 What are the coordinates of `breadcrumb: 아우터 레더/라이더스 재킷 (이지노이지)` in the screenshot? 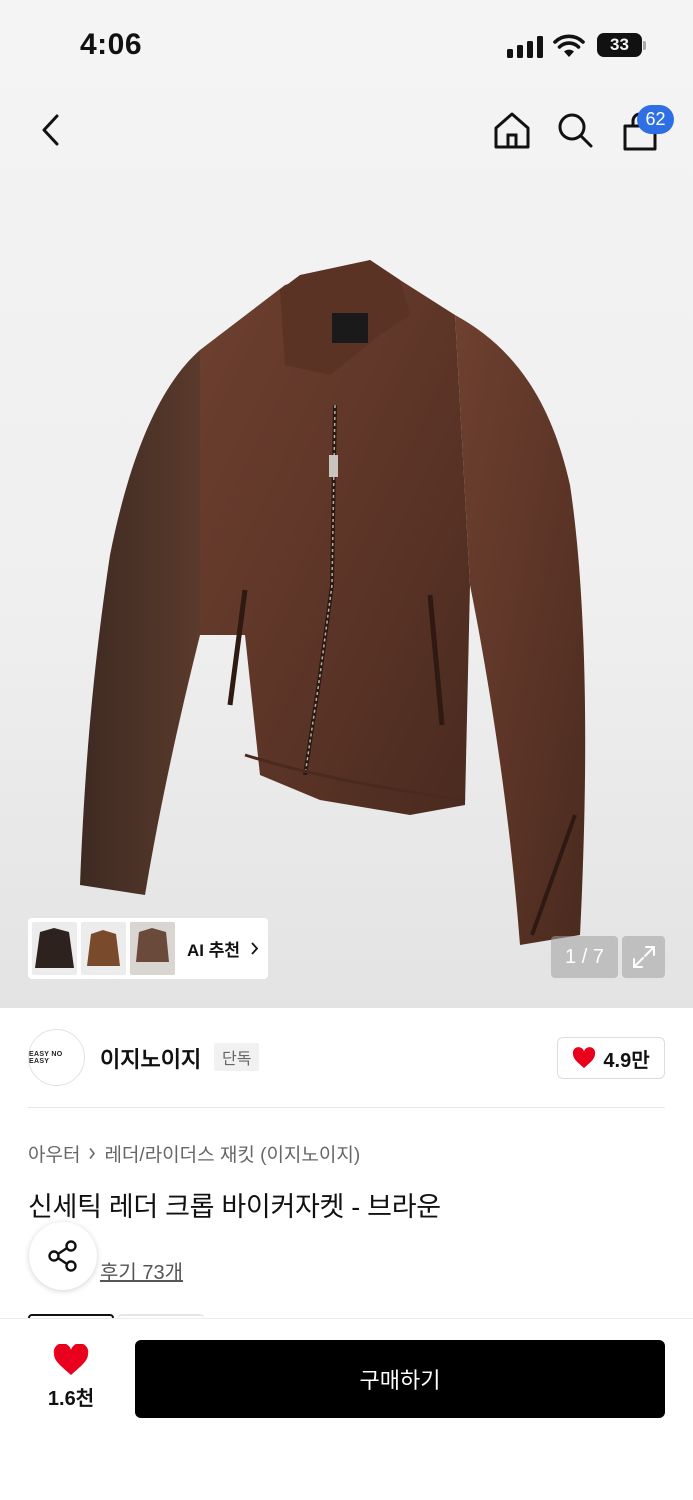 It's located at (194, 1153).